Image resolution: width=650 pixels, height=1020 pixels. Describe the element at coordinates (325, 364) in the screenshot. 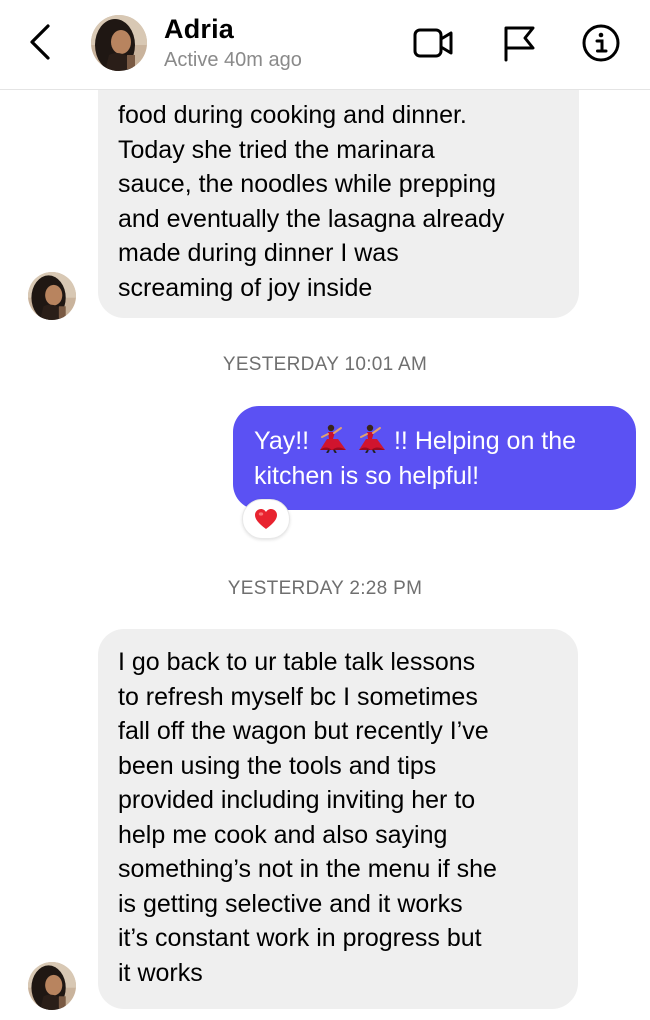

I see `timestamp: YESTERDAY 10:01 AM` at that location.